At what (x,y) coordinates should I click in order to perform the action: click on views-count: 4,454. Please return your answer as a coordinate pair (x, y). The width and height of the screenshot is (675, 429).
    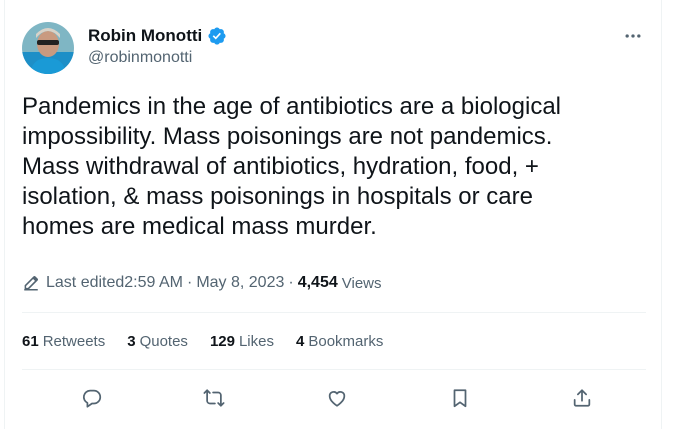
    Looking at the image, I should click on (317, 282).